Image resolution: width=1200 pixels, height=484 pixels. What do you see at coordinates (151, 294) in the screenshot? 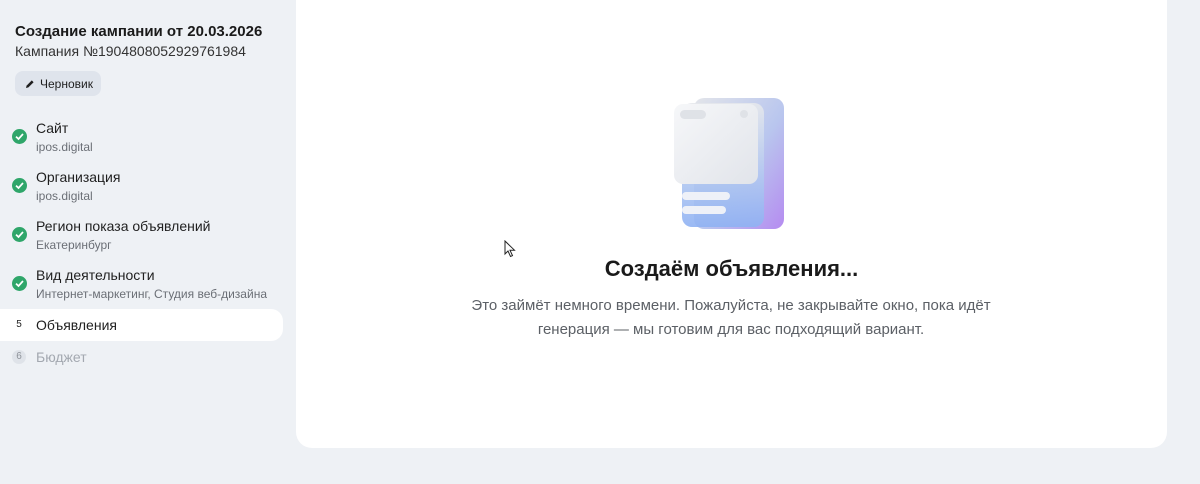
I see `step-sub: Интернет-маркетинг, Студия веб-дизайна` at bounding box center [151, 294].